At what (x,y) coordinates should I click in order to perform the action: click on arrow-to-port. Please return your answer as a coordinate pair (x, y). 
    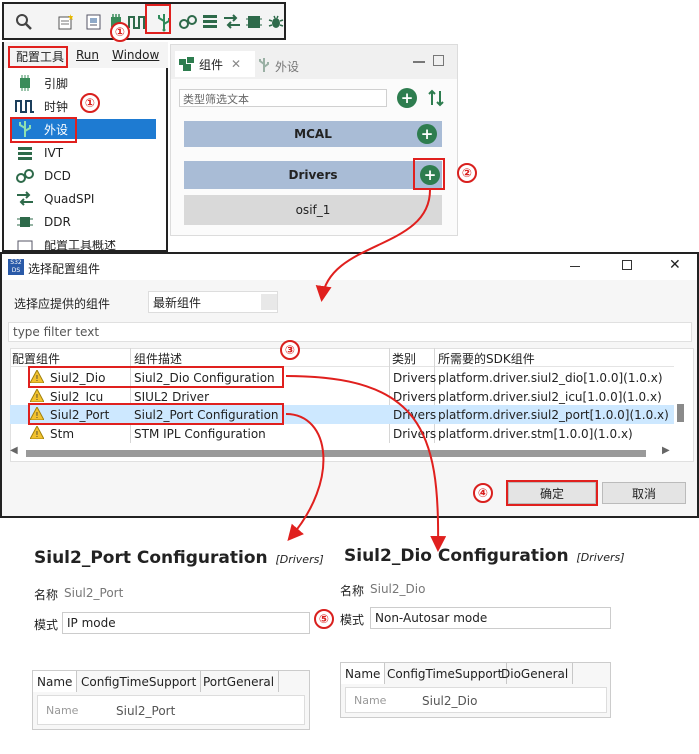
    Looking at the image, I should click on (305, 477).